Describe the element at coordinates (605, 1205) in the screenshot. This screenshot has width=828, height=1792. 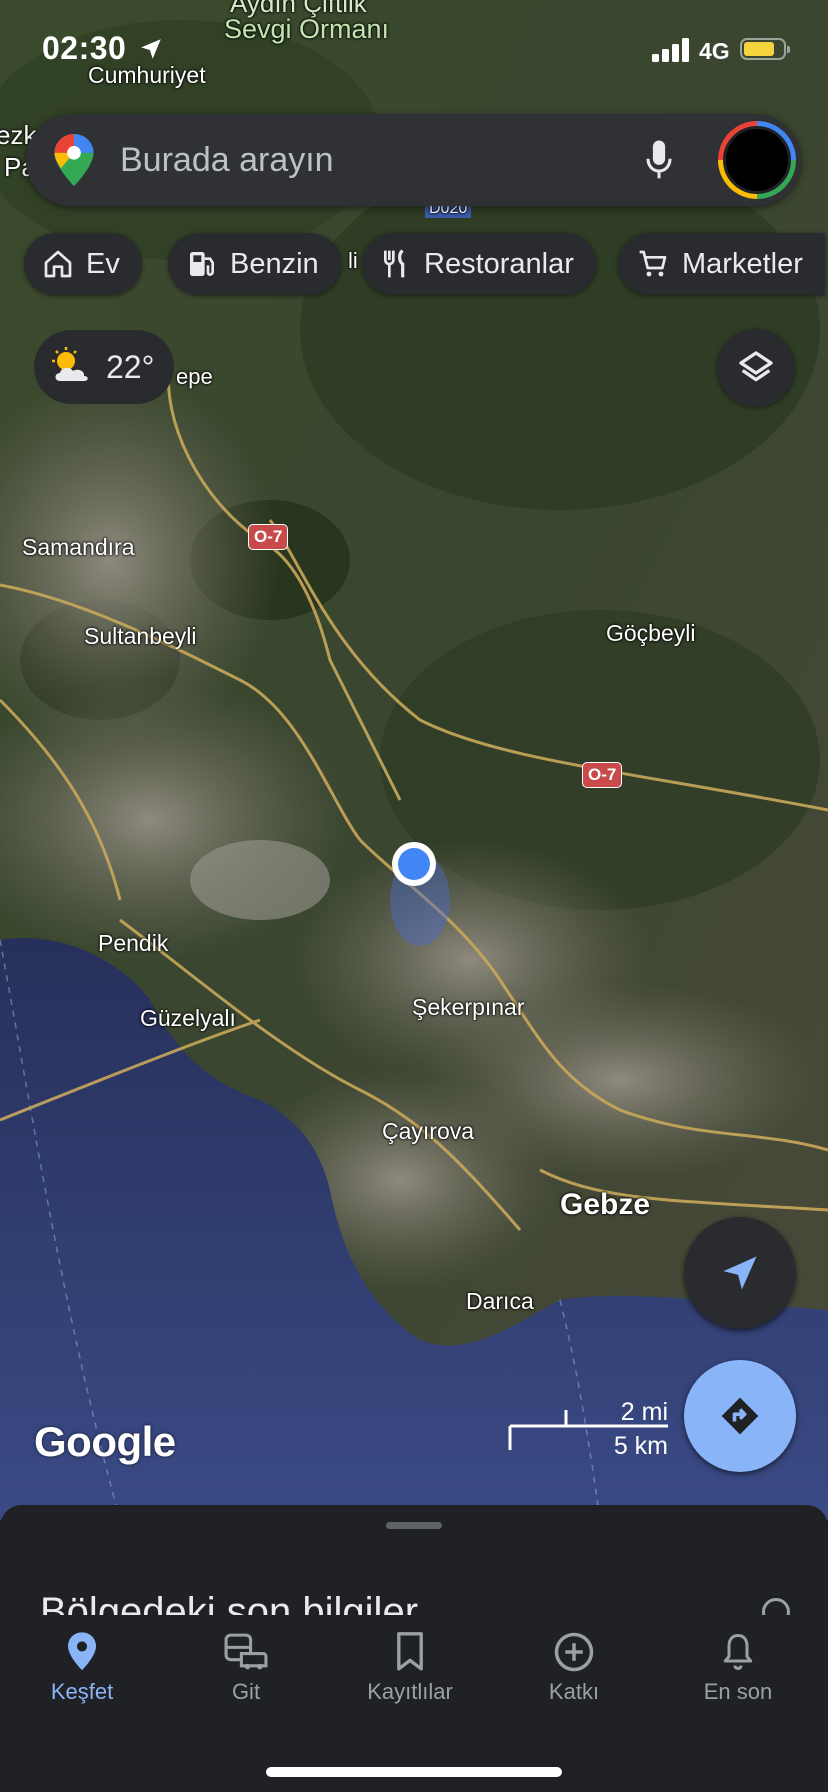
I see `map-label-gebze: Gebze` at that location.